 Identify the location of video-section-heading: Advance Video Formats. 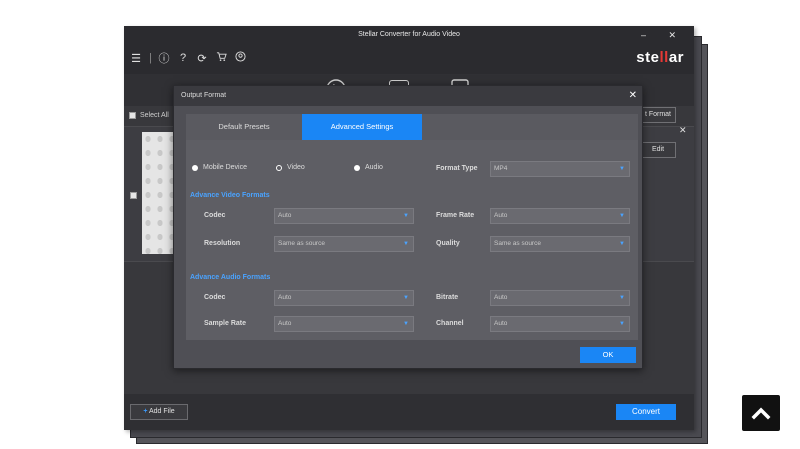
(230, 195).